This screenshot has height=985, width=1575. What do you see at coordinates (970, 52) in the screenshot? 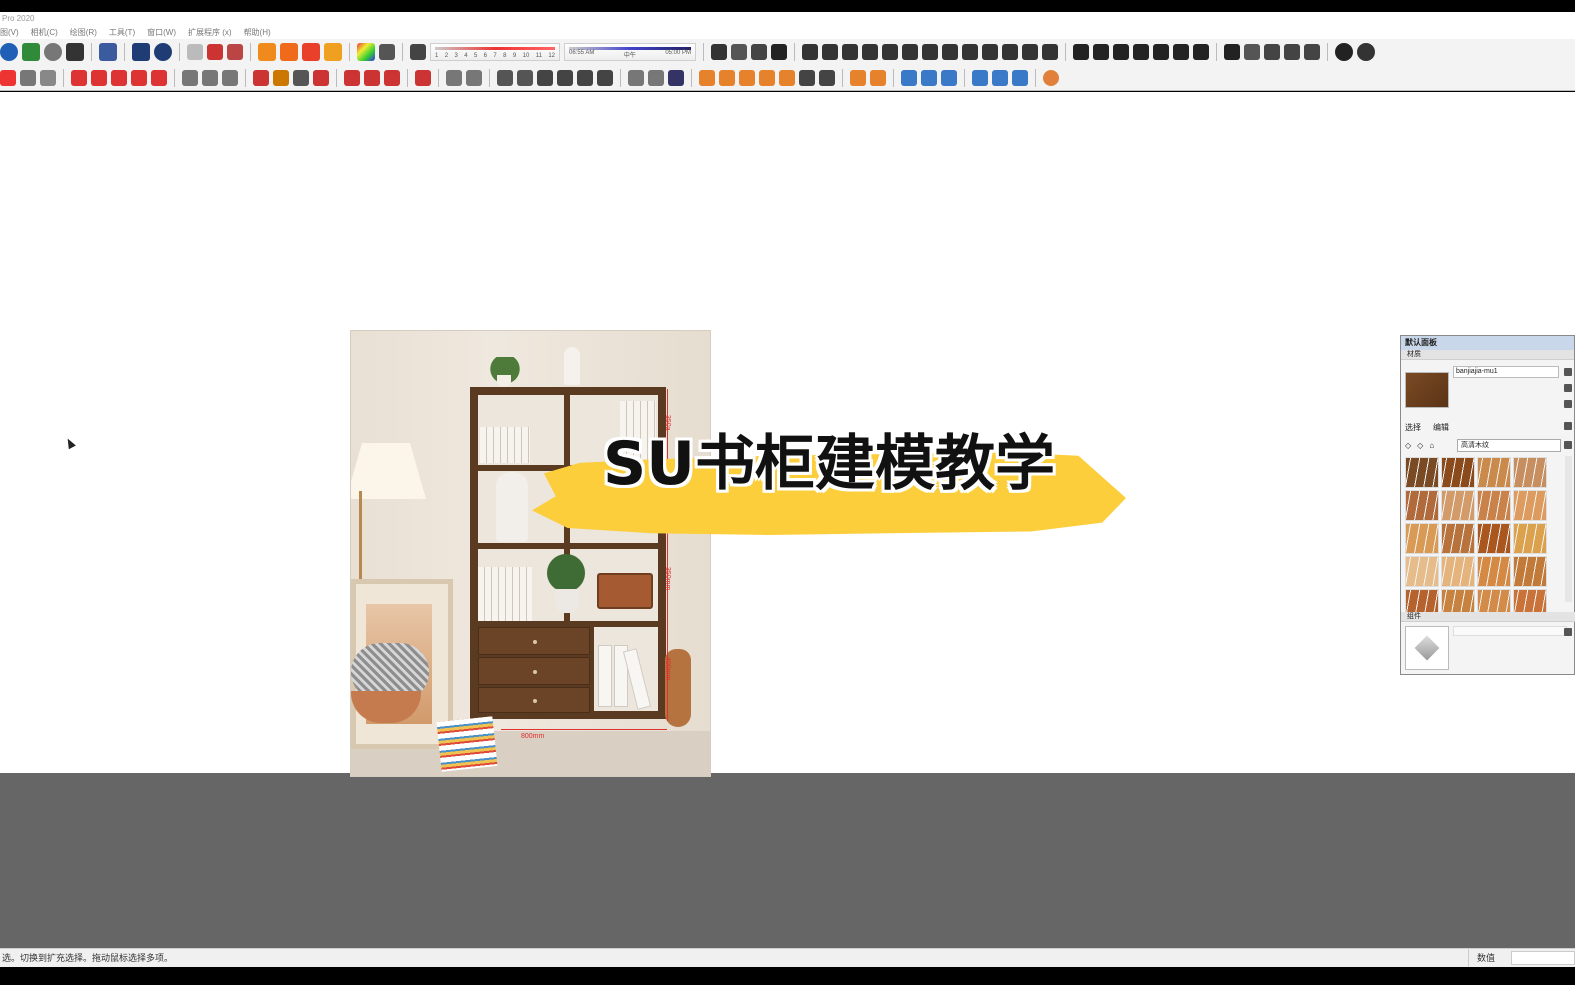
I see `profile-icon` at bounding box center [970, 52].